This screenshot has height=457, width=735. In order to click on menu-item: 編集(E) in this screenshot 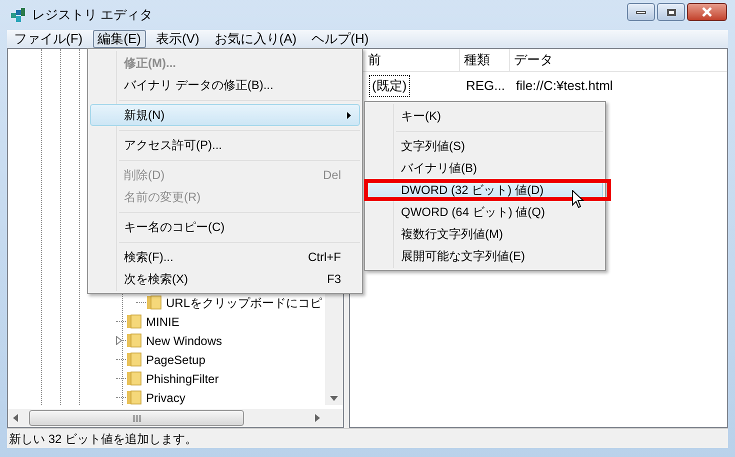, I will do `click(119, 39)`.